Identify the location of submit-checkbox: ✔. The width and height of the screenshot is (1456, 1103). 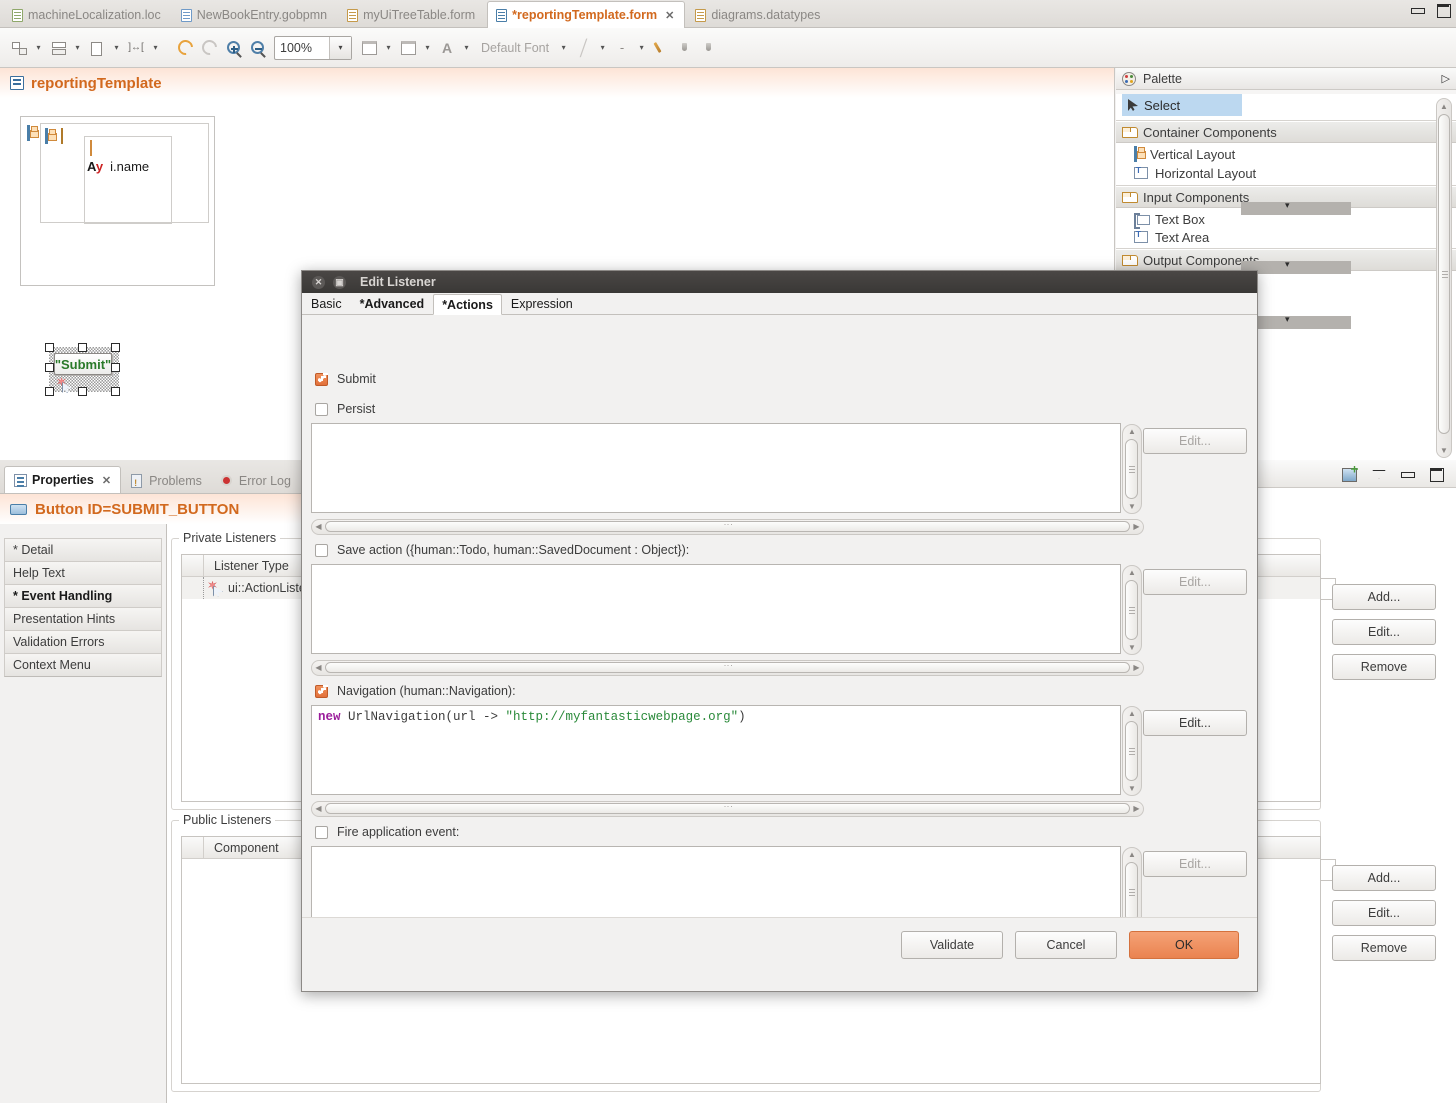
(321, 379).